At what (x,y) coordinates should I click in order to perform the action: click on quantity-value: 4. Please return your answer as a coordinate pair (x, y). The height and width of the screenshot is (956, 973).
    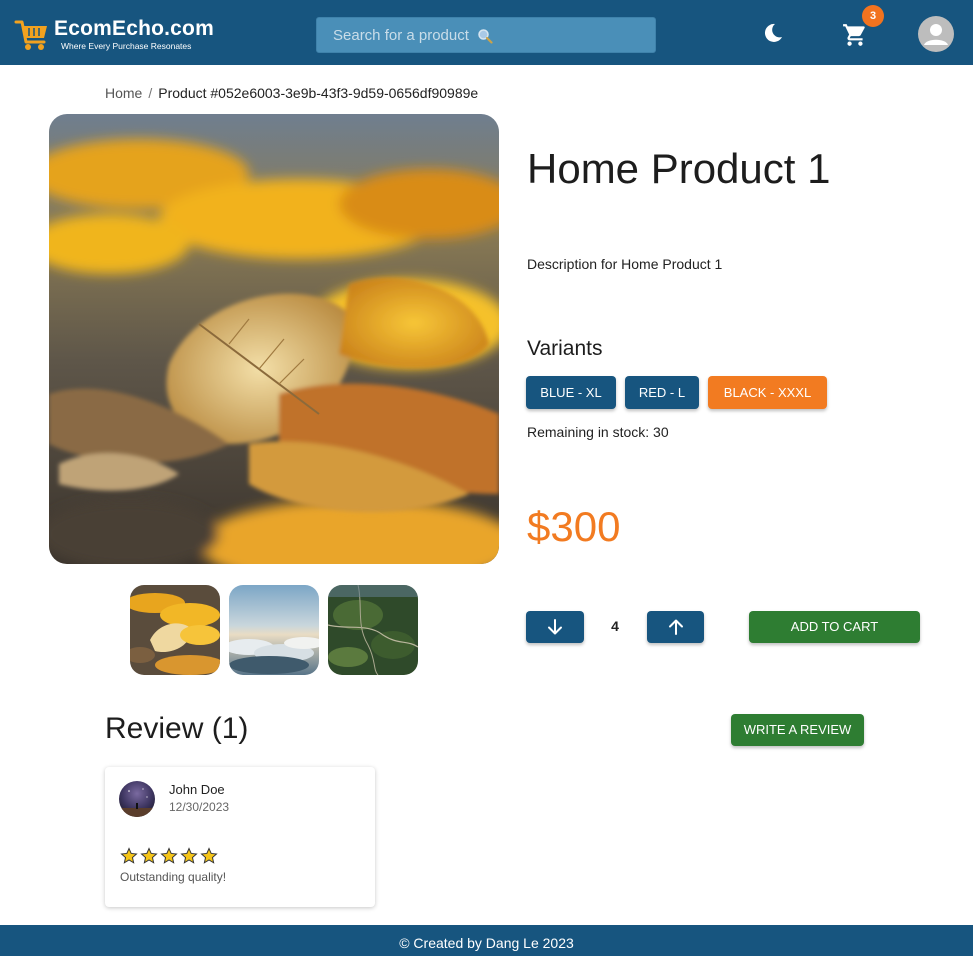
    Looking at the image, I should click on (615, 626).